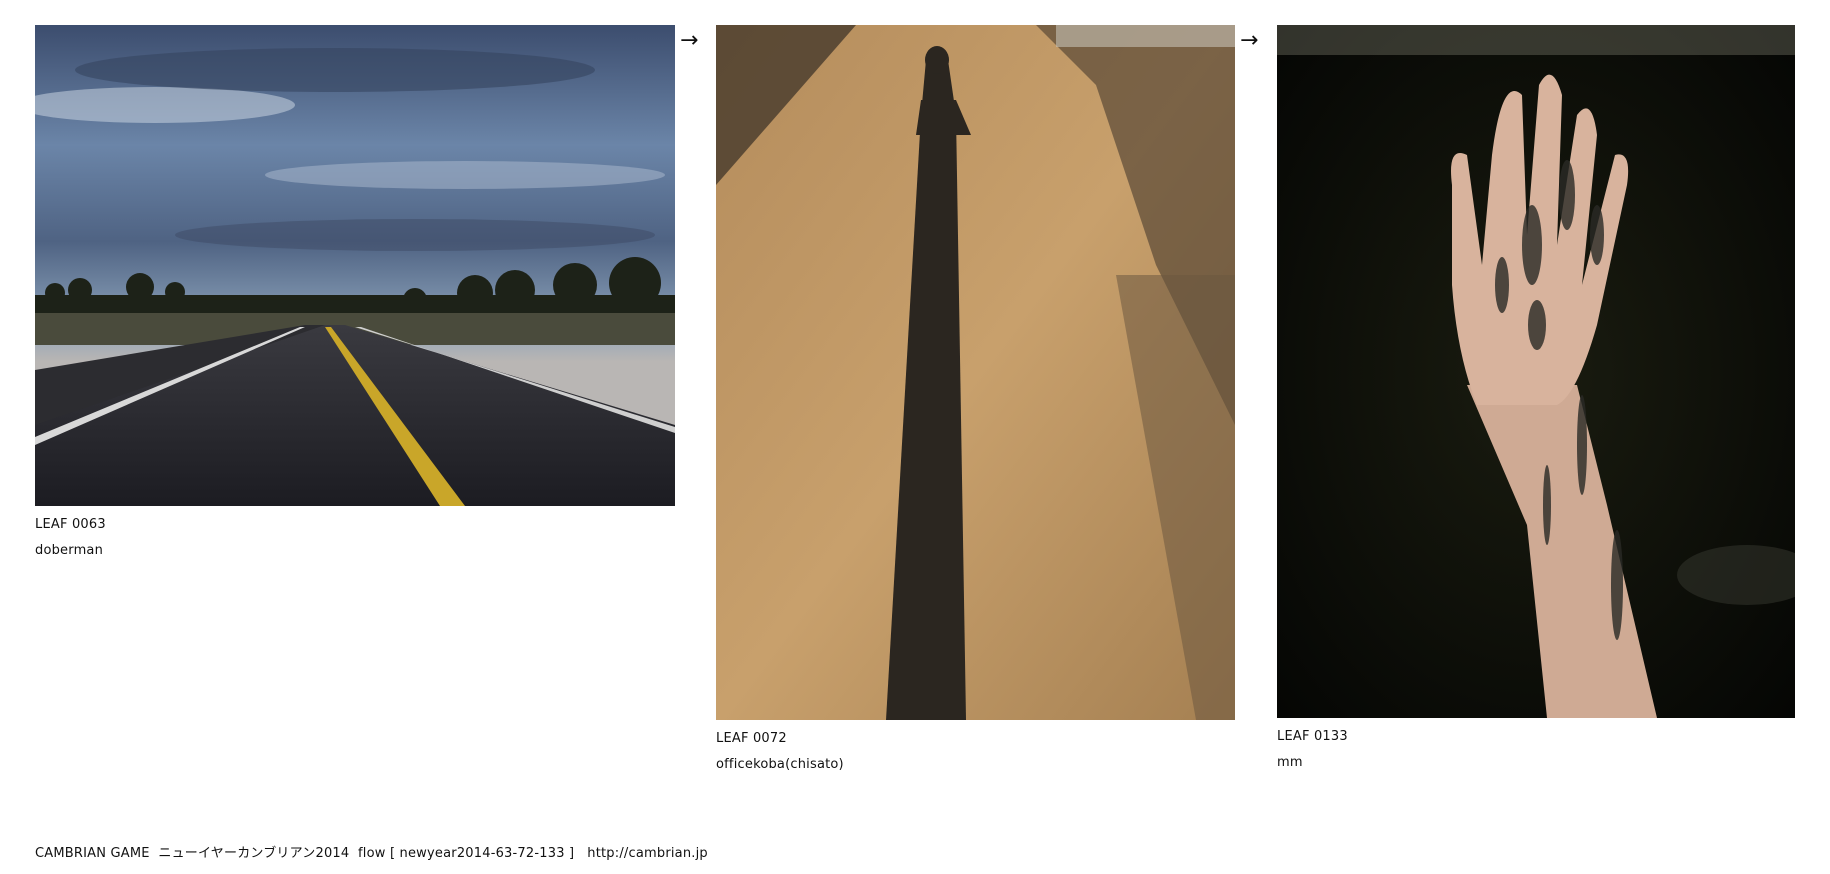 This screenshot has height=874, width=1830. I want to click on leaf-author: mm, so click(1536, 762).